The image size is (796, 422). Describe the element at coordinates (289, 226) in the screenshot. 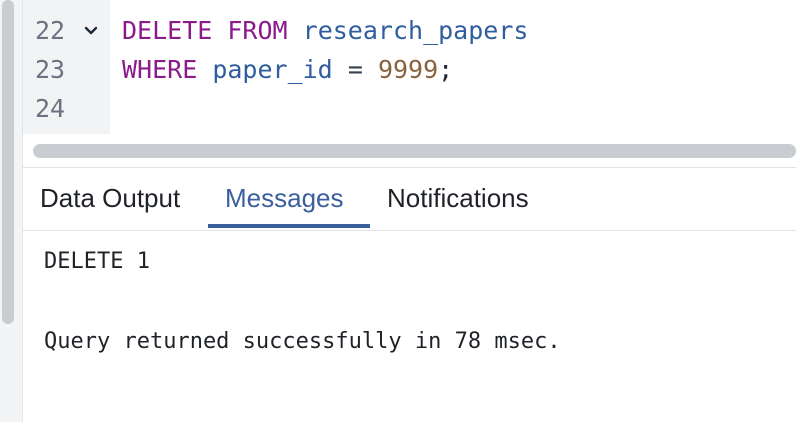

I see `active-tab-indicator` at that location.